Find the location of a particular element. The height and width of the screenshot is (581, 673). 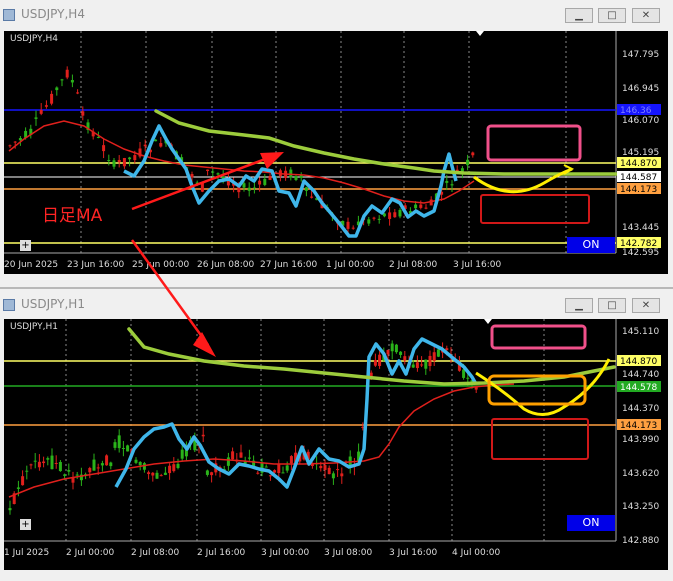

h4-on-button: ON is located at coordinates (591, 245).